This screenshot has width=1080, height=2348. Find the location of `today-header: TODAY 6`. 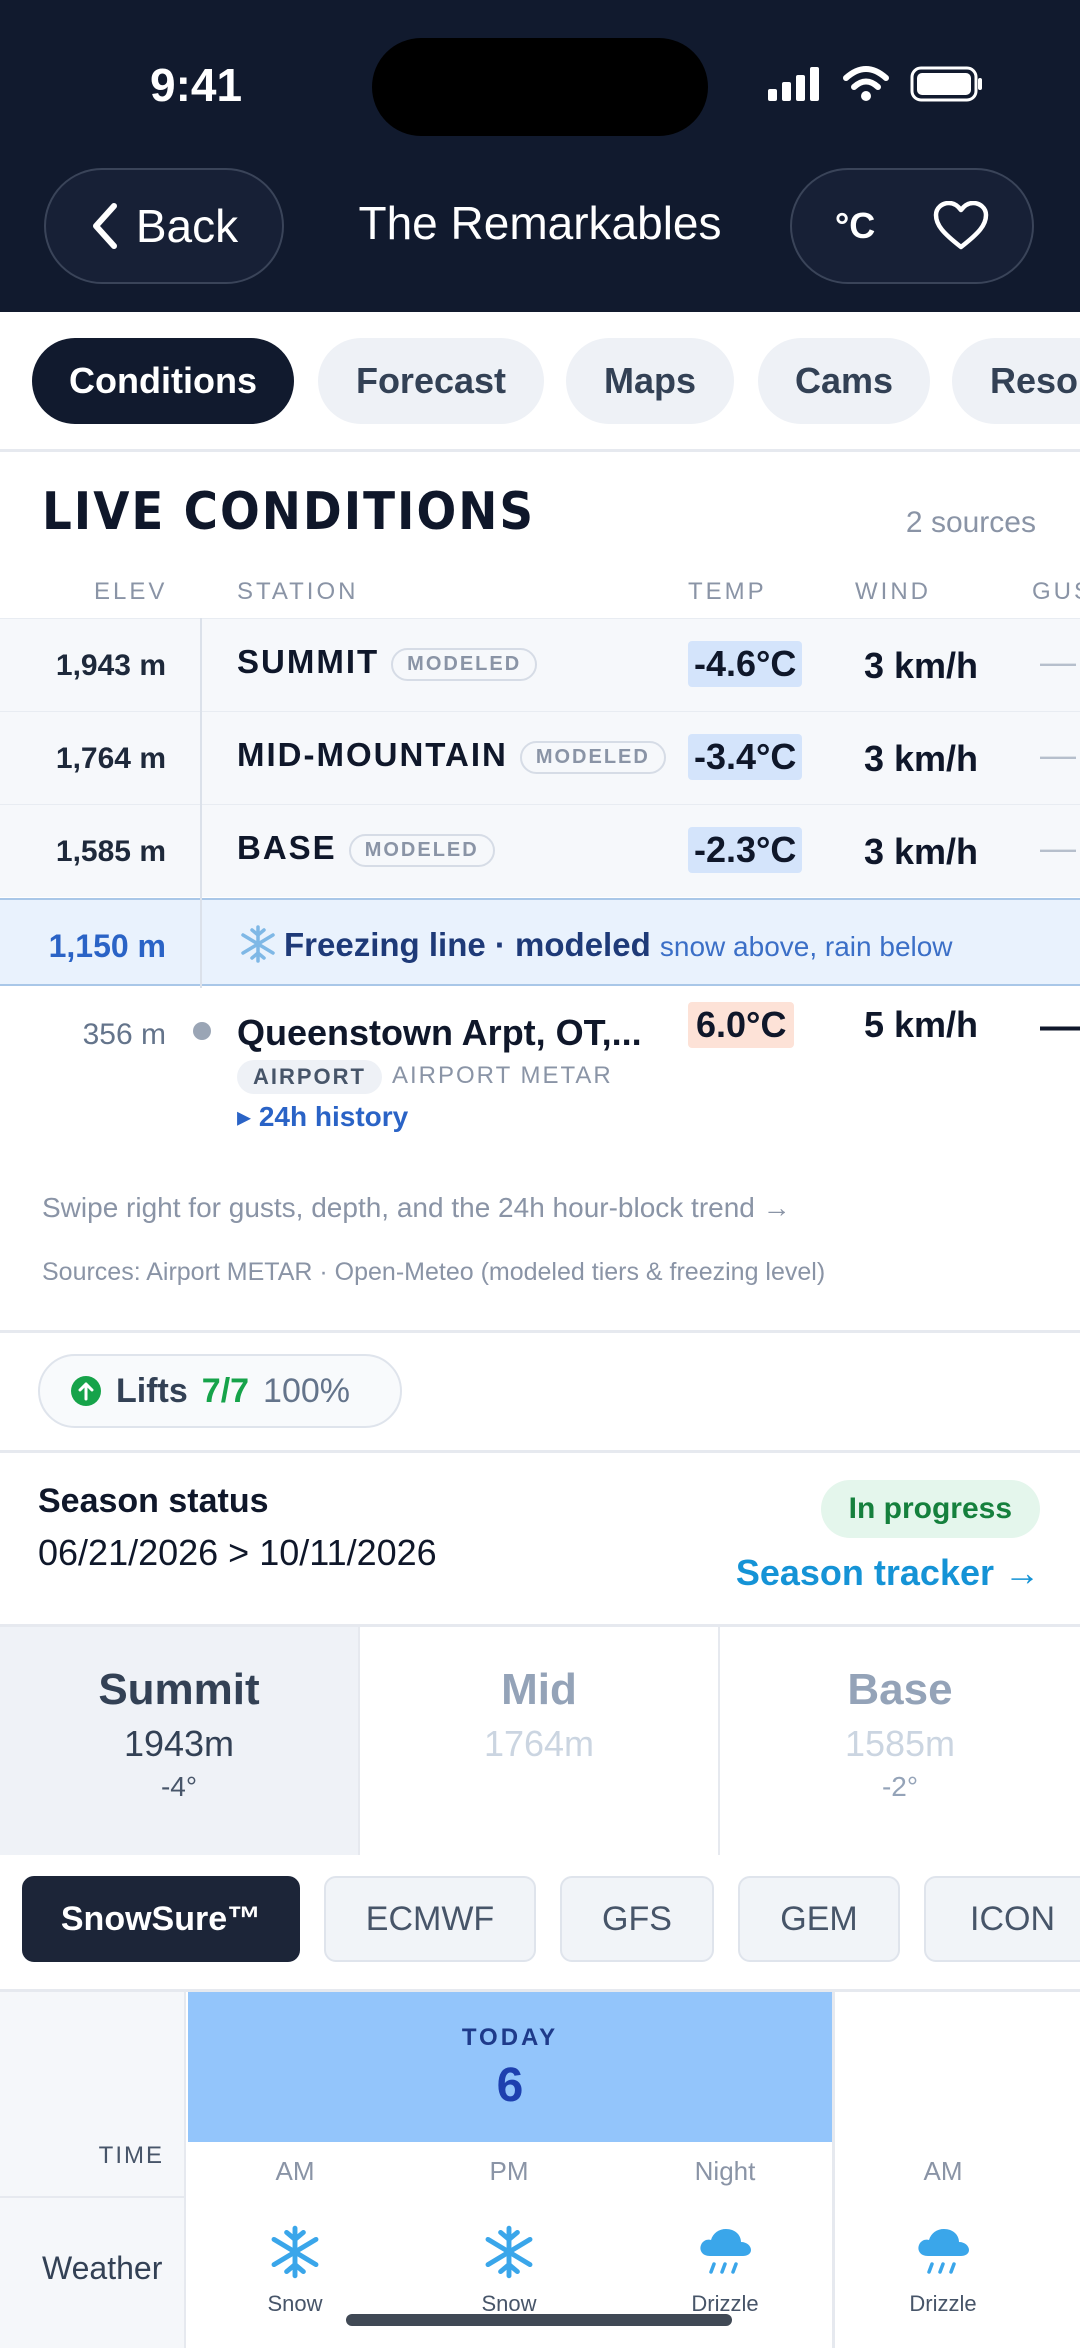

today-header: TODAY 6 is located at coordinates (510, 2067).